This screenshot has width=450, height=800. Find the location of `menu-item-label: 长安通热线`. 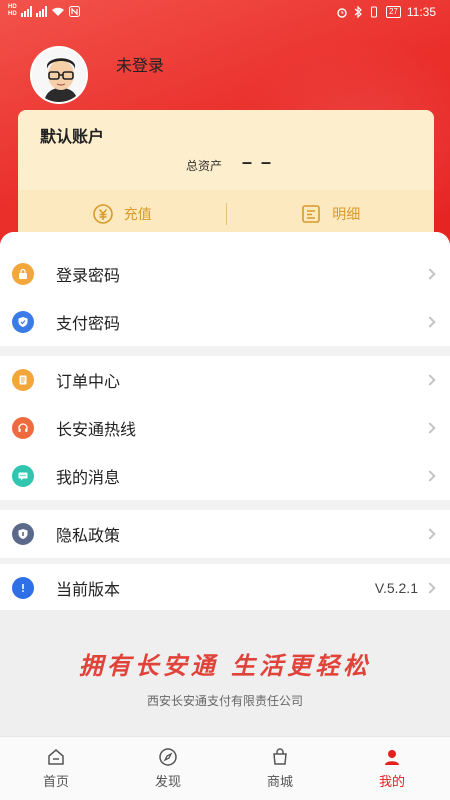

menu-item-label: 长安通热线 is located at coordinates (96, 430).